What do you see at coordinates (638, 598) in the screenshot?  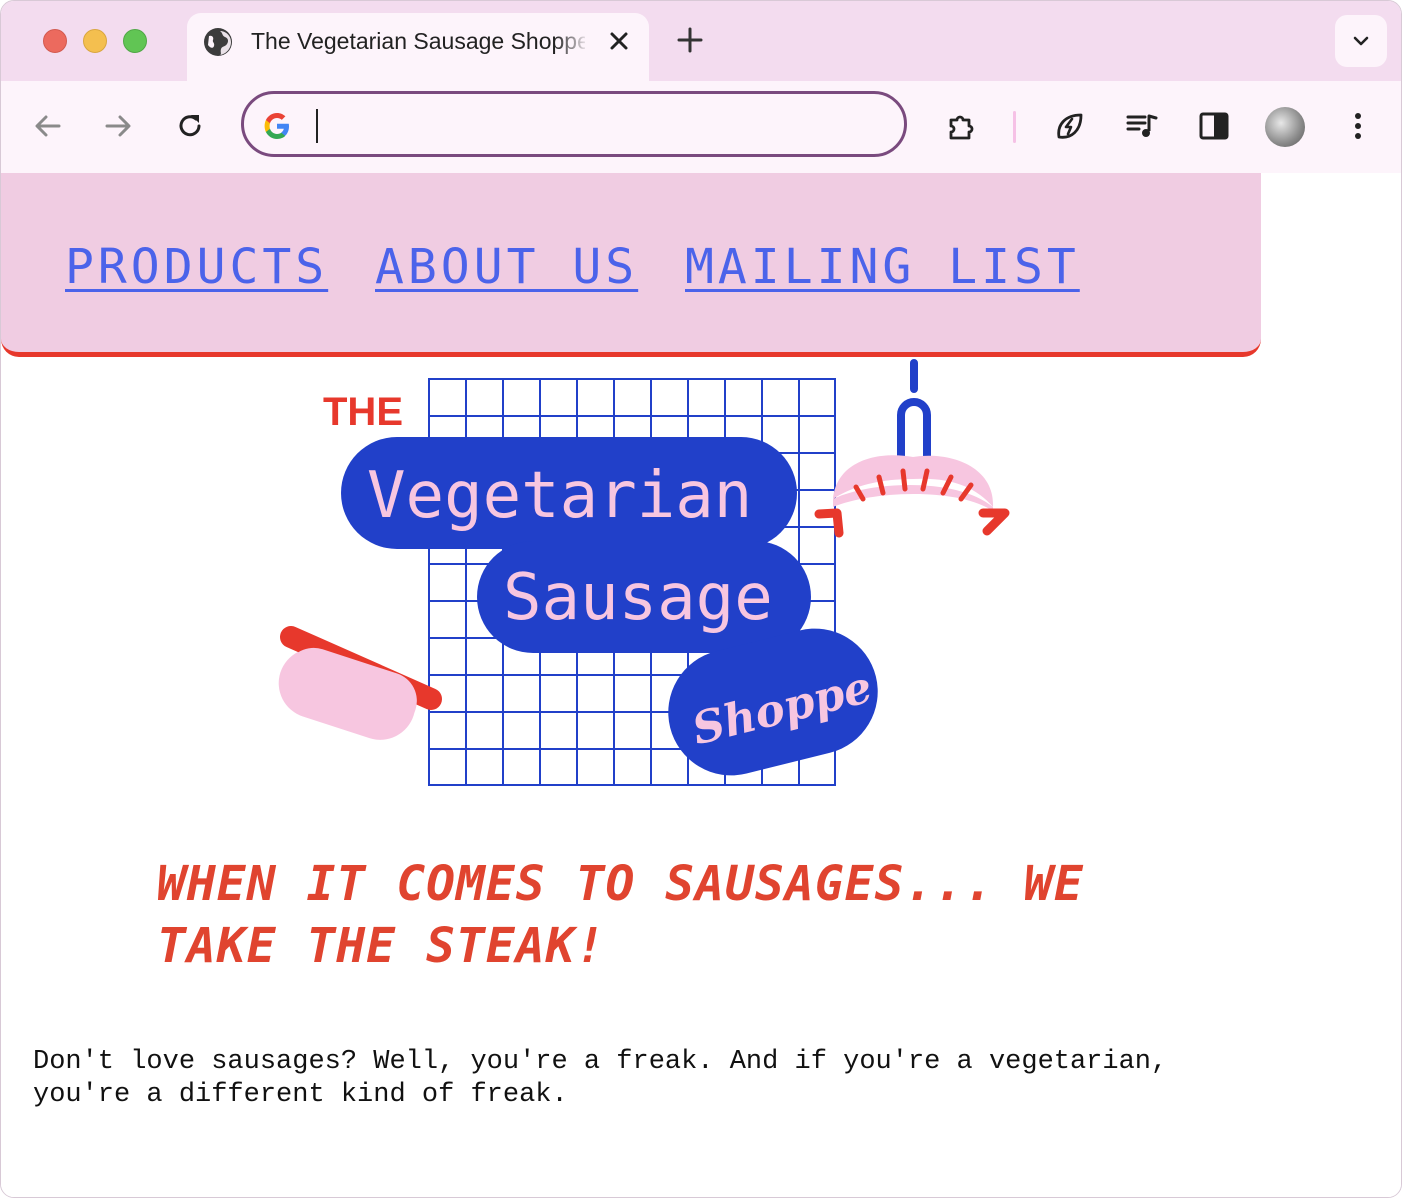 I see `logo-sausage: Sausage` at bounding box center [638, 598].